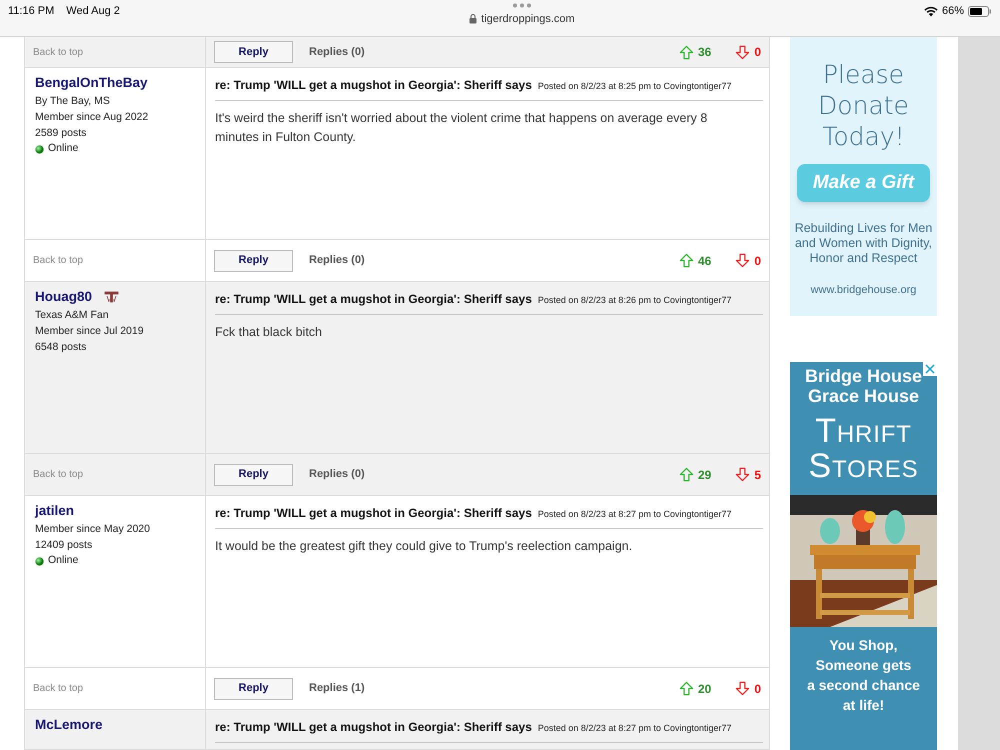 The height and width of the screenshot is (750, 1000). Describe the element at coordinates (863, 646) in the screenshot. I see `ad-tagline: You Shop,` at that location.